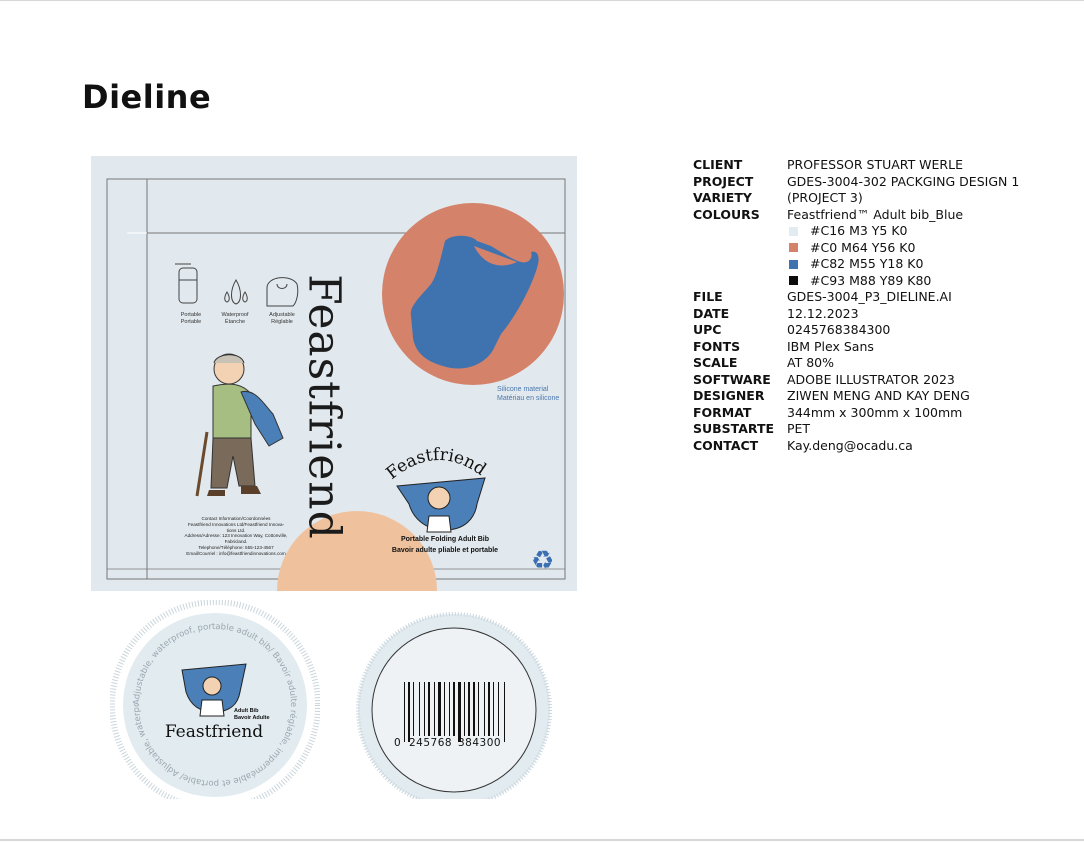 The height and width of the screenshot is (842, 1084). I want to click on spec-value: 344mm x 300mm x 100mm, so click(875, 412).